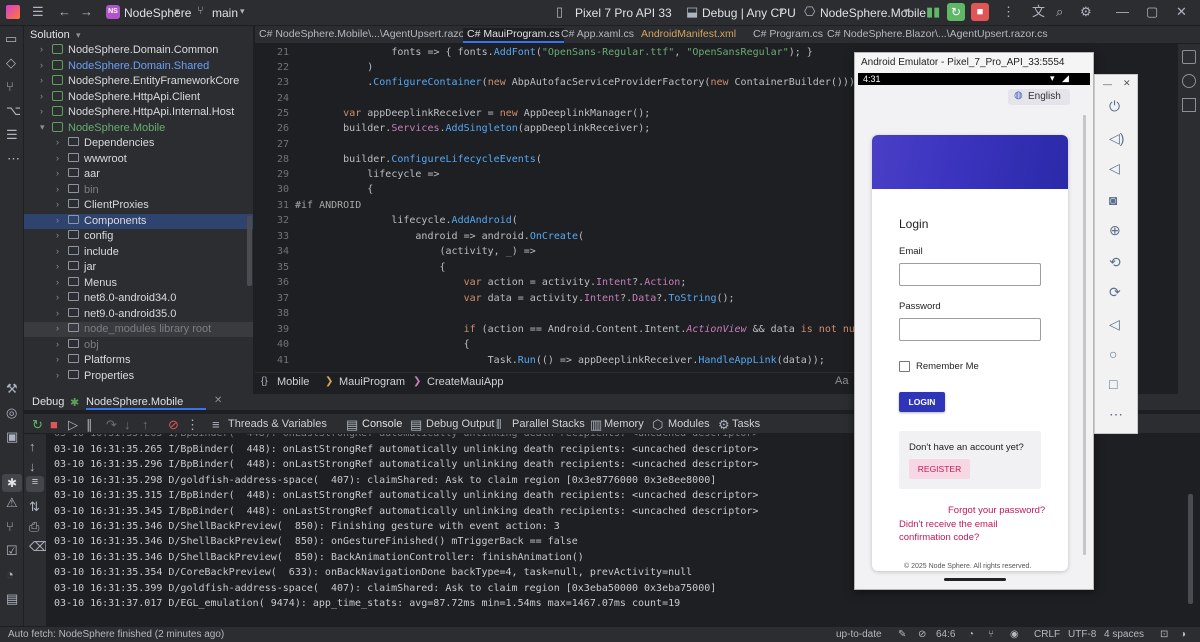 The image size is (1200, 642). What do you see at coordinates (138, 221) in the screenshot?
I see `tree-item: › Components` at bounding box center [138, 221].